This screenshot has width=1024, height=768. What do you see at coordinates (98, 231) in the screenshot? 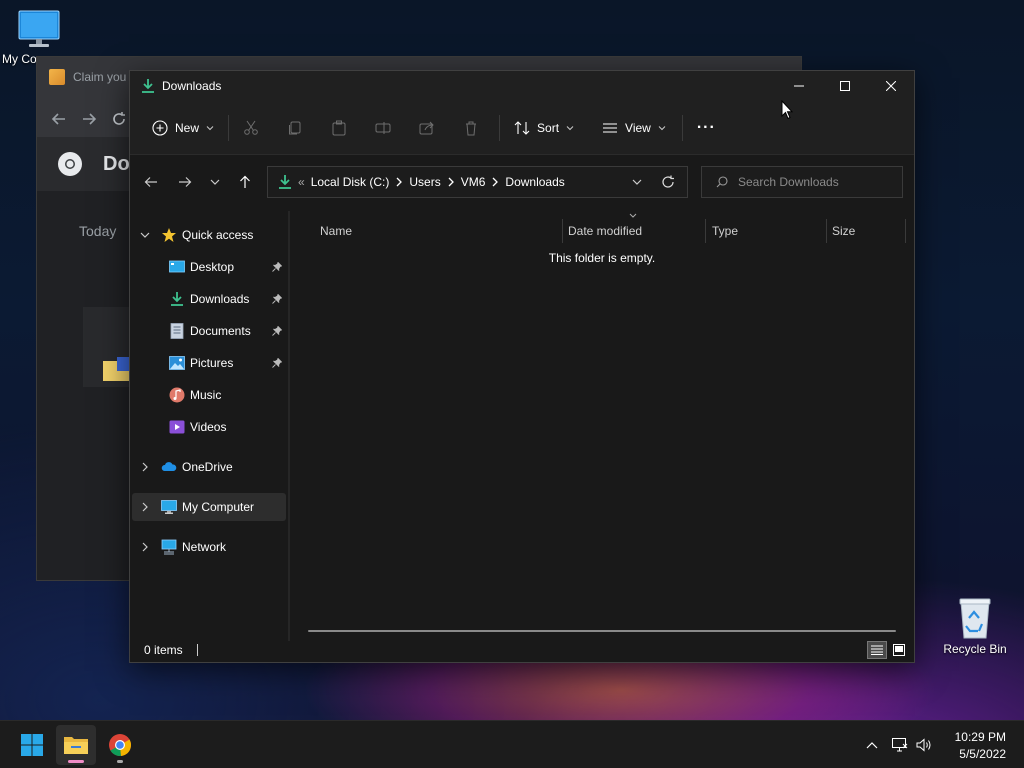
I see `chrome-section-label: Today` at bounding box center [98, 231].